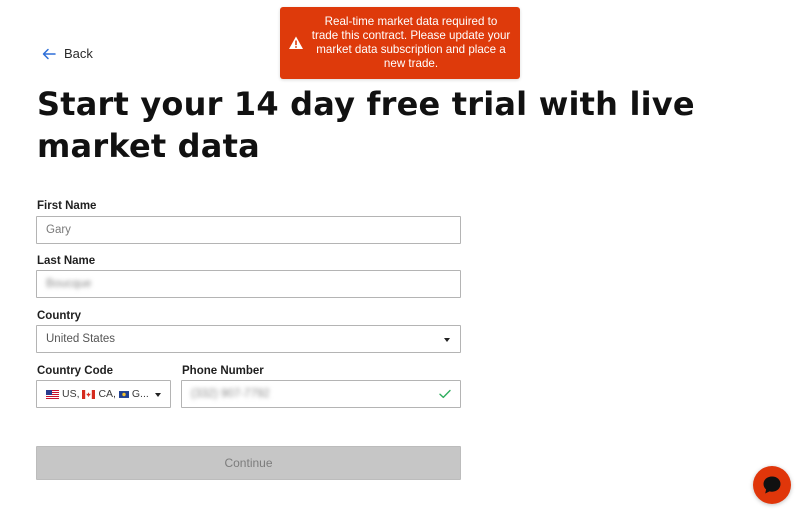 Image resolution: width=800 pixels, height=512 pixels. Describe the element at coordinates (248, 463) in the screenshot. I see `continue-button: Continue` at that location.